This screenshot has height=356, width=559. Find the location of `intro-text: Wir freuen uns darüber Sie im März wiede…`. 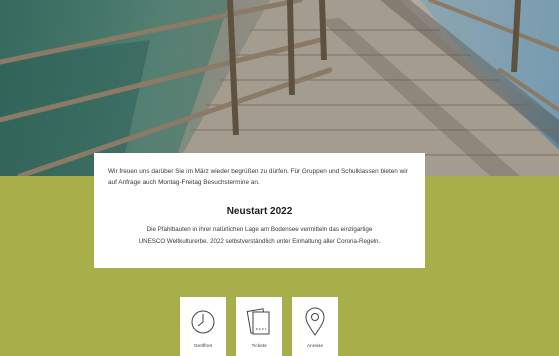

intro-text: Wir freuen uns darüber Sie im März wiede… is located at coordinates (258, 177).